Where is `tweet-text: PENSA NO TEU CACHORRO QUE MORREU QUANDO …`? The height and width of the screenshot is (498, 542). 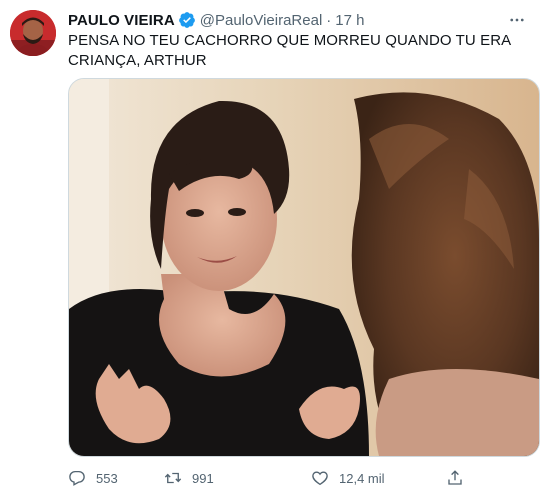 tweet-text: PENSA NO TEU CACHORRO QUE MORREU QUANDO … is located at coordinates (289, 50).